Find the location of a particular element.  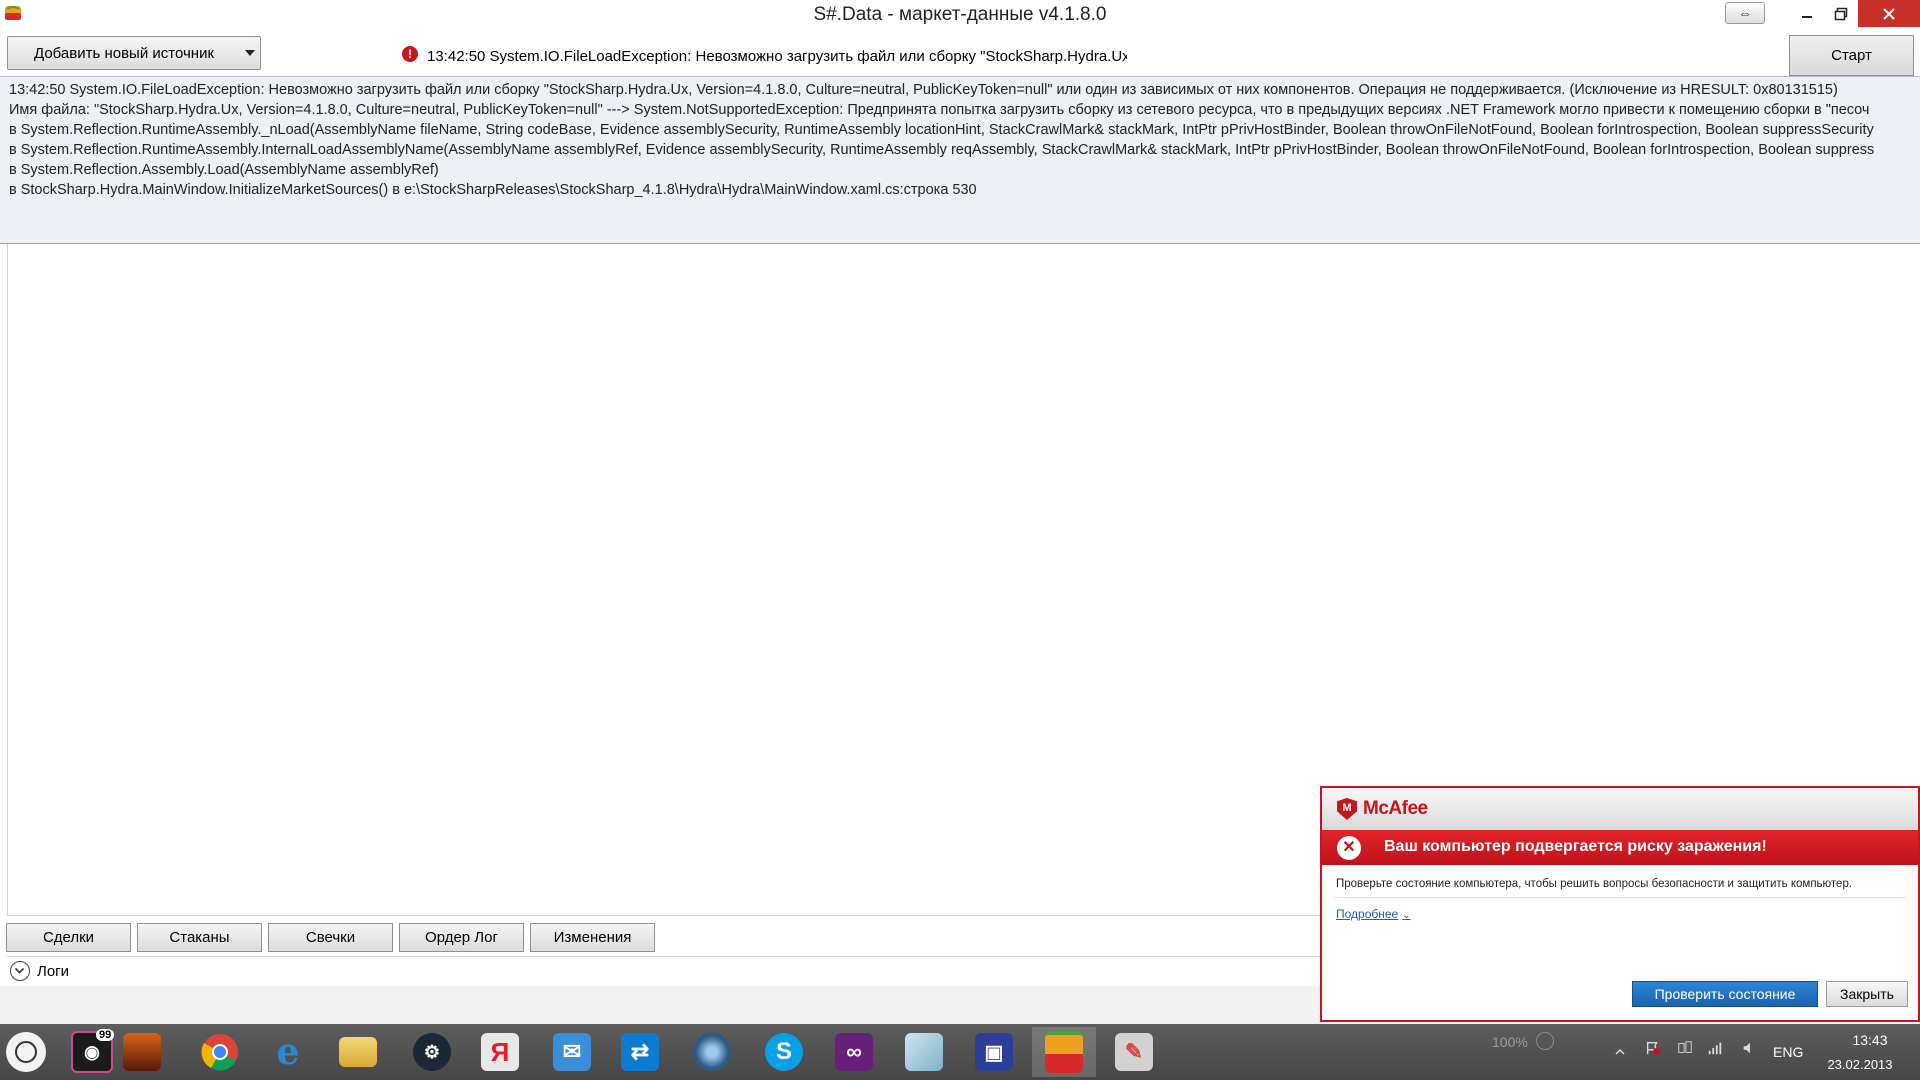

taskbar-app-skype: S is located at coordinates (784, 1052).